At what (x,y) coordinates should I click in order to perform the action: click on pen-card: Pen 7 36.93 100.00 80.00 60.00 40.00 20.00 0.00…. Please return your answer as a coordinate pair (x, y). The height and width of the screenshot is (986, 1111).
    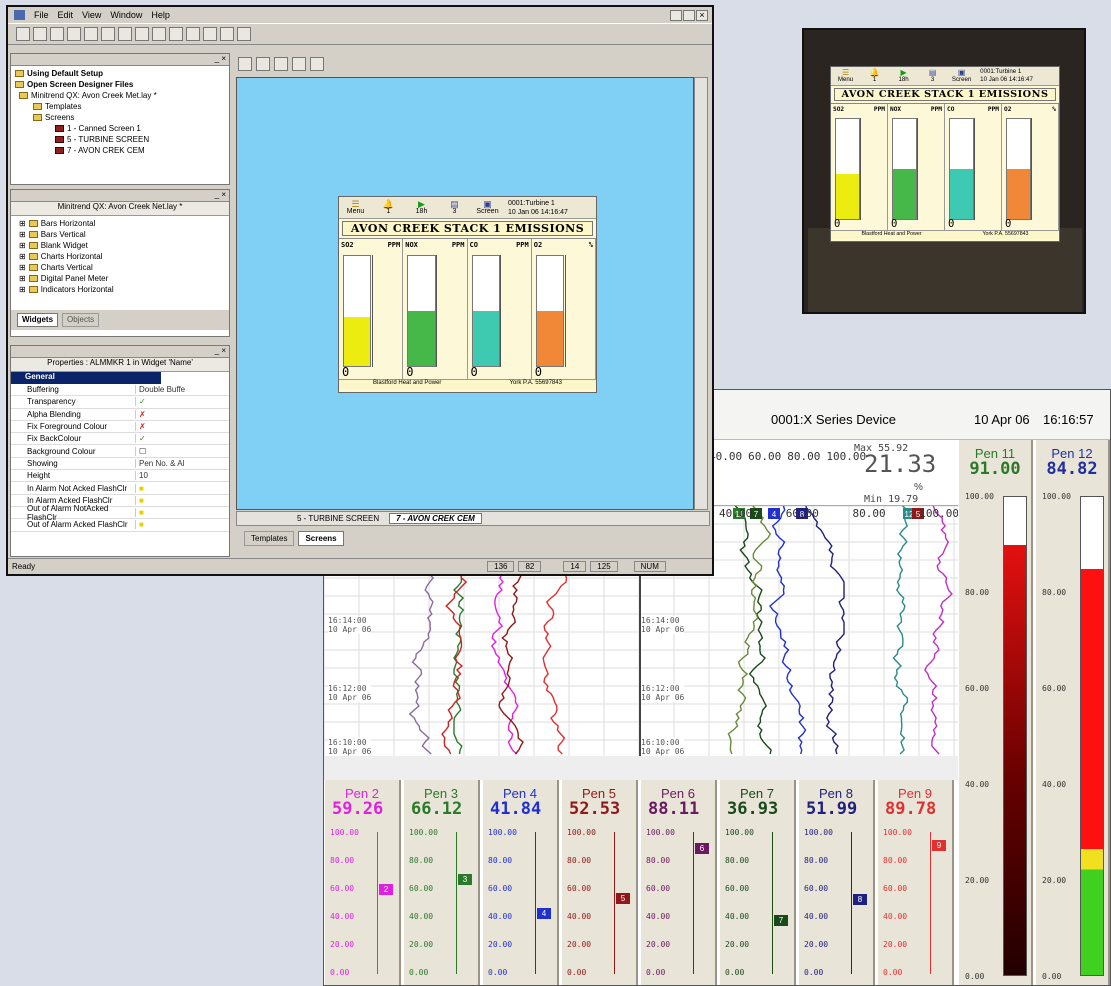
    Looking at the image, I should click on (757, 882).